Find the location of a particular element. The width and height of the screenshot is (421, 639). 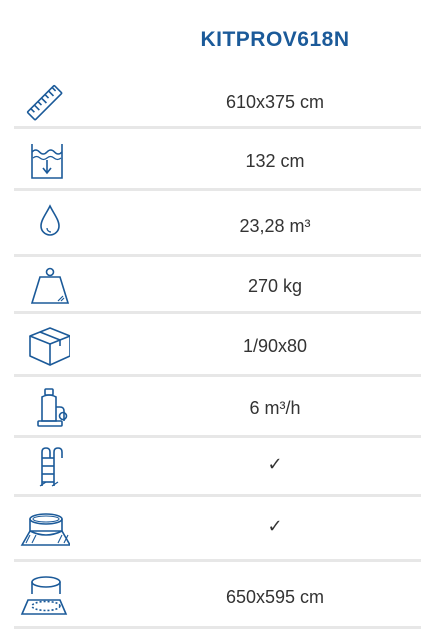

height-value: 132 cm is located at coordinates (275, 161).